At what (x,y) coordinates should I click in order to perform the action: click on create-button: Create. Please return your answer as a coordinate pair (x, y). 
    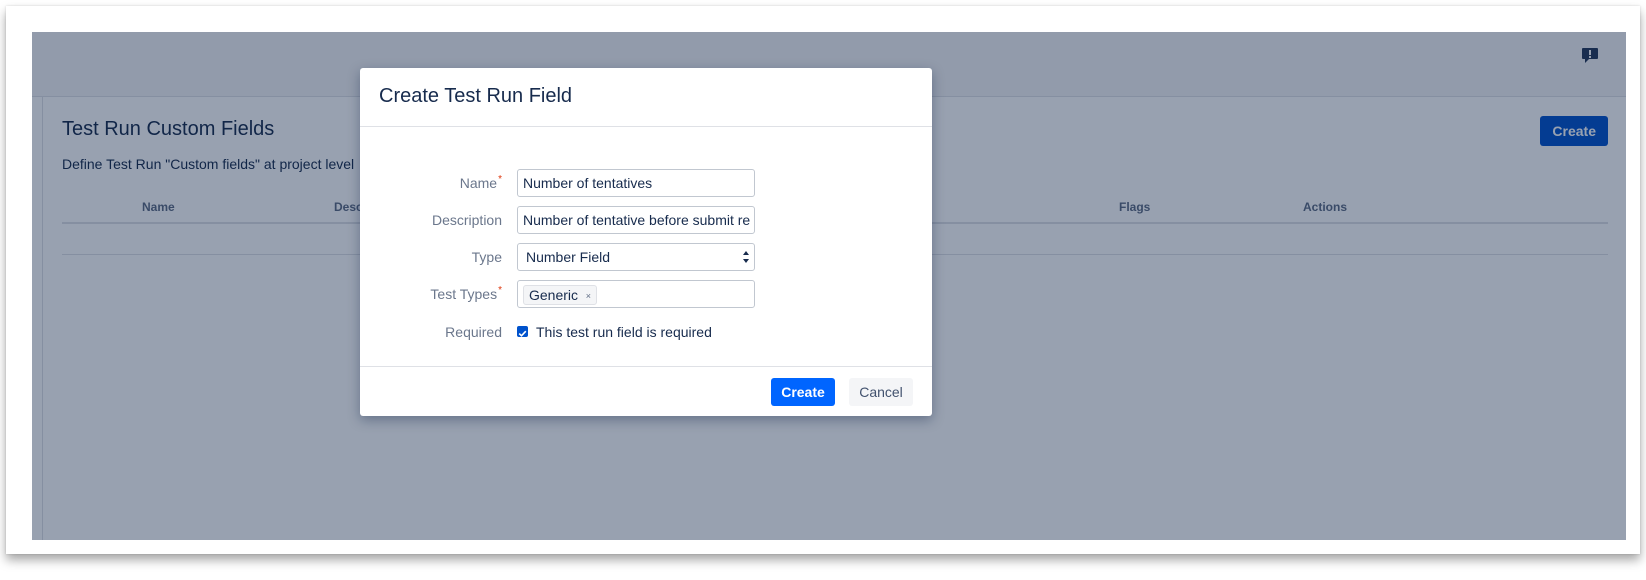
    Looking at the image, I should click on (803, 392).